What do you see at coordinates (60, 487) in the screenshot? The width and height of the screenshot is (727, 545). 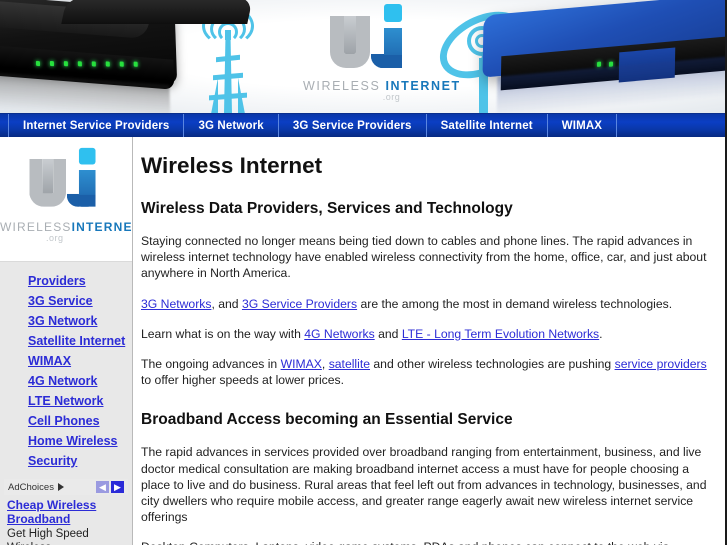 I see `adchoices-triangle-icon` at bounding box center [60, 487].